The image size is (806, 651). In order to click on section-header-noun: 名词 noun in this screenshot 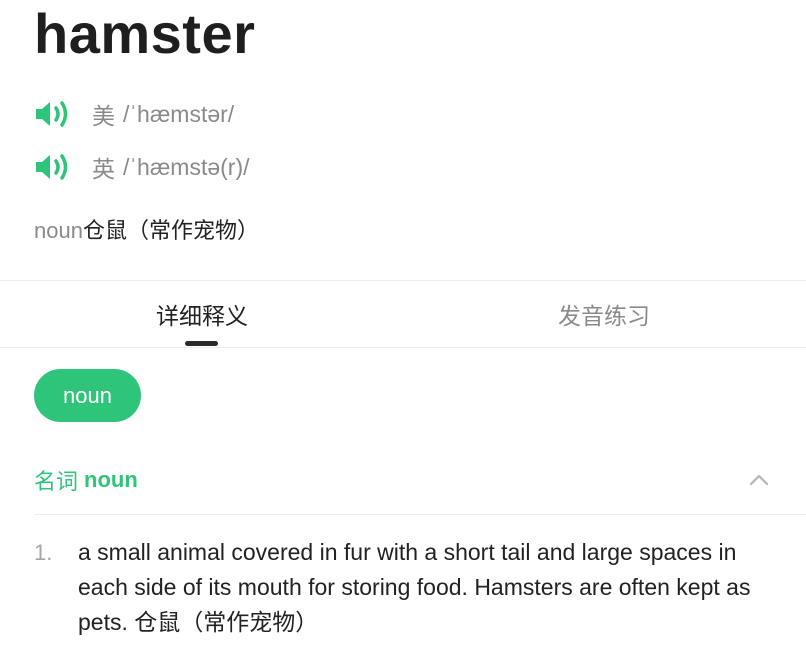, I will do `click(404, 480)`.